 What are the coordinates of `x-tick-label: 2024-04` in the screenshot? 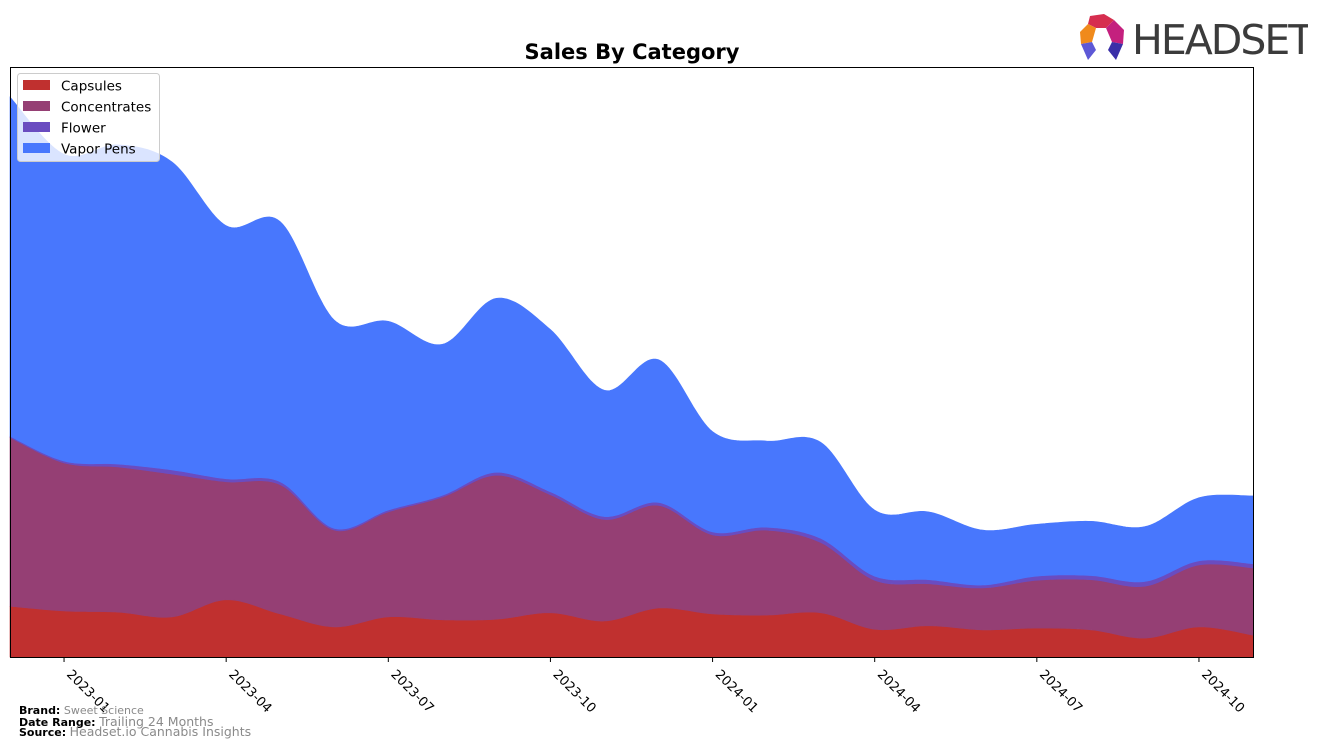 It's located at (898, 691).